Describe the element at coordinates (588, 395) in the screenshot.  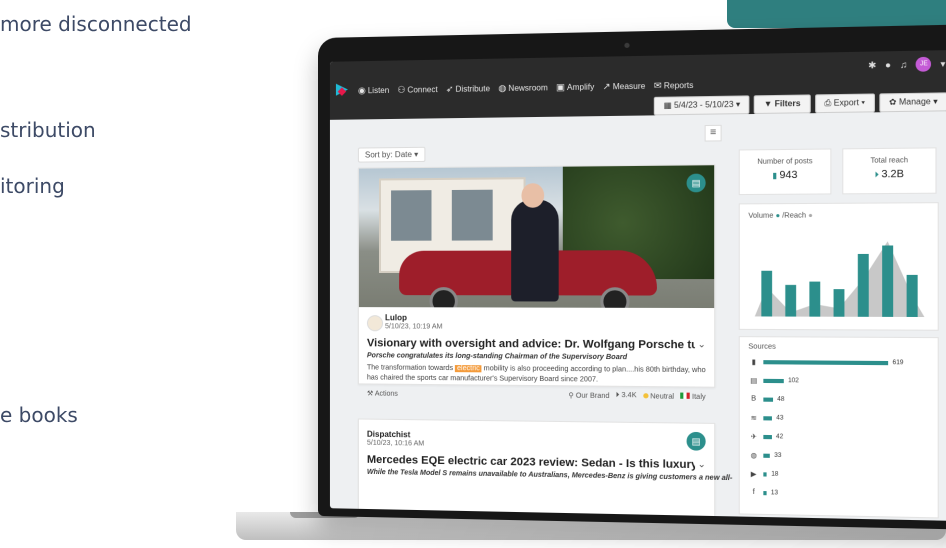
I see `brand-tag: ⚲ Our Brand` at that location.